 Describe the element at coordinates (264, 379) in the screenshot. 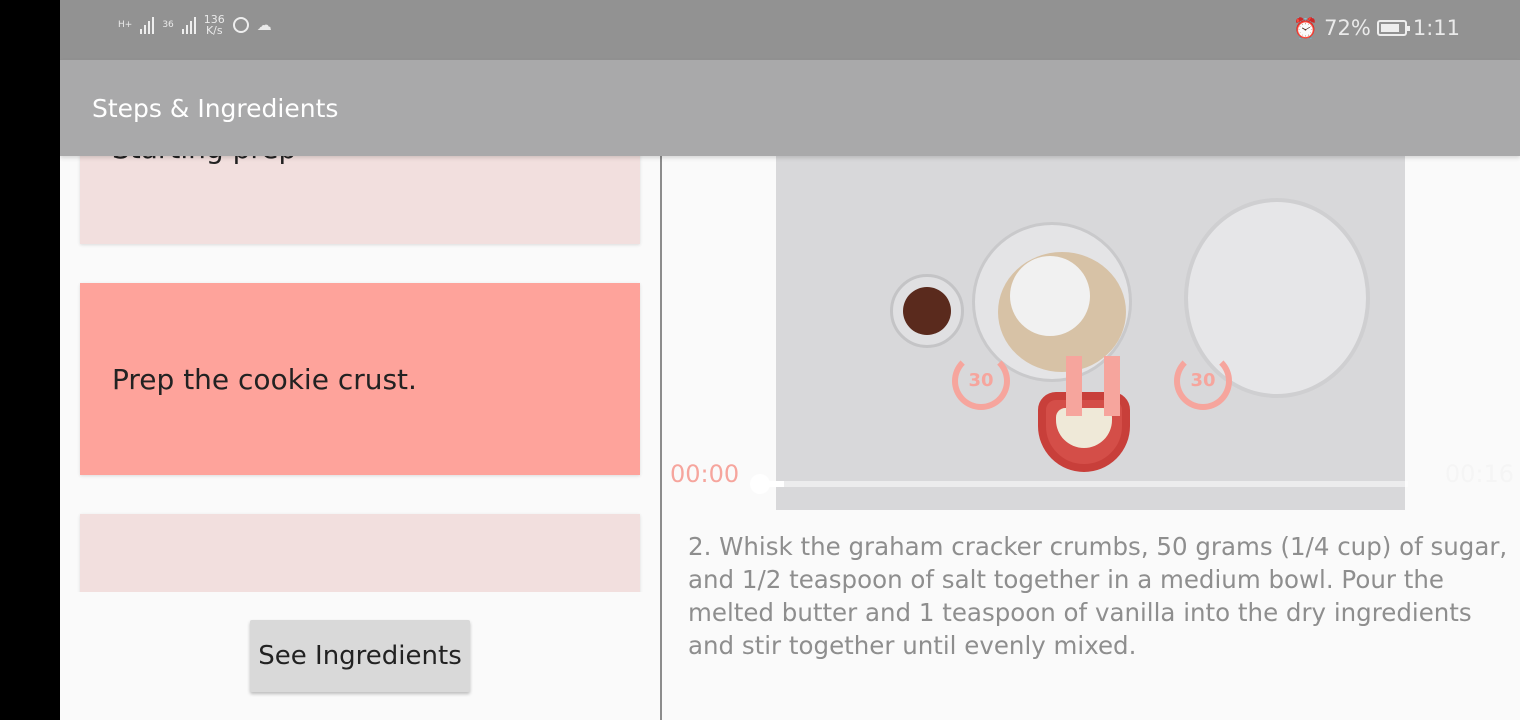

I see `step-label: Prep the cookie crust.` at that location.